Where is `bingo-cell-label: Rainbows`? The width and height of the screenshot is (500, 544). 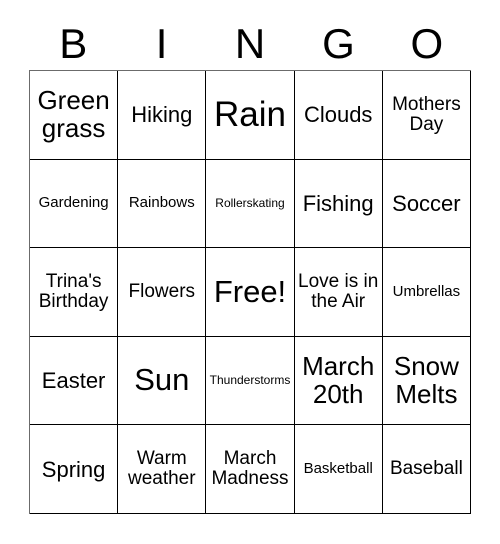
bingo-cell-label: Rainbows is located at coordinates (161, 203).